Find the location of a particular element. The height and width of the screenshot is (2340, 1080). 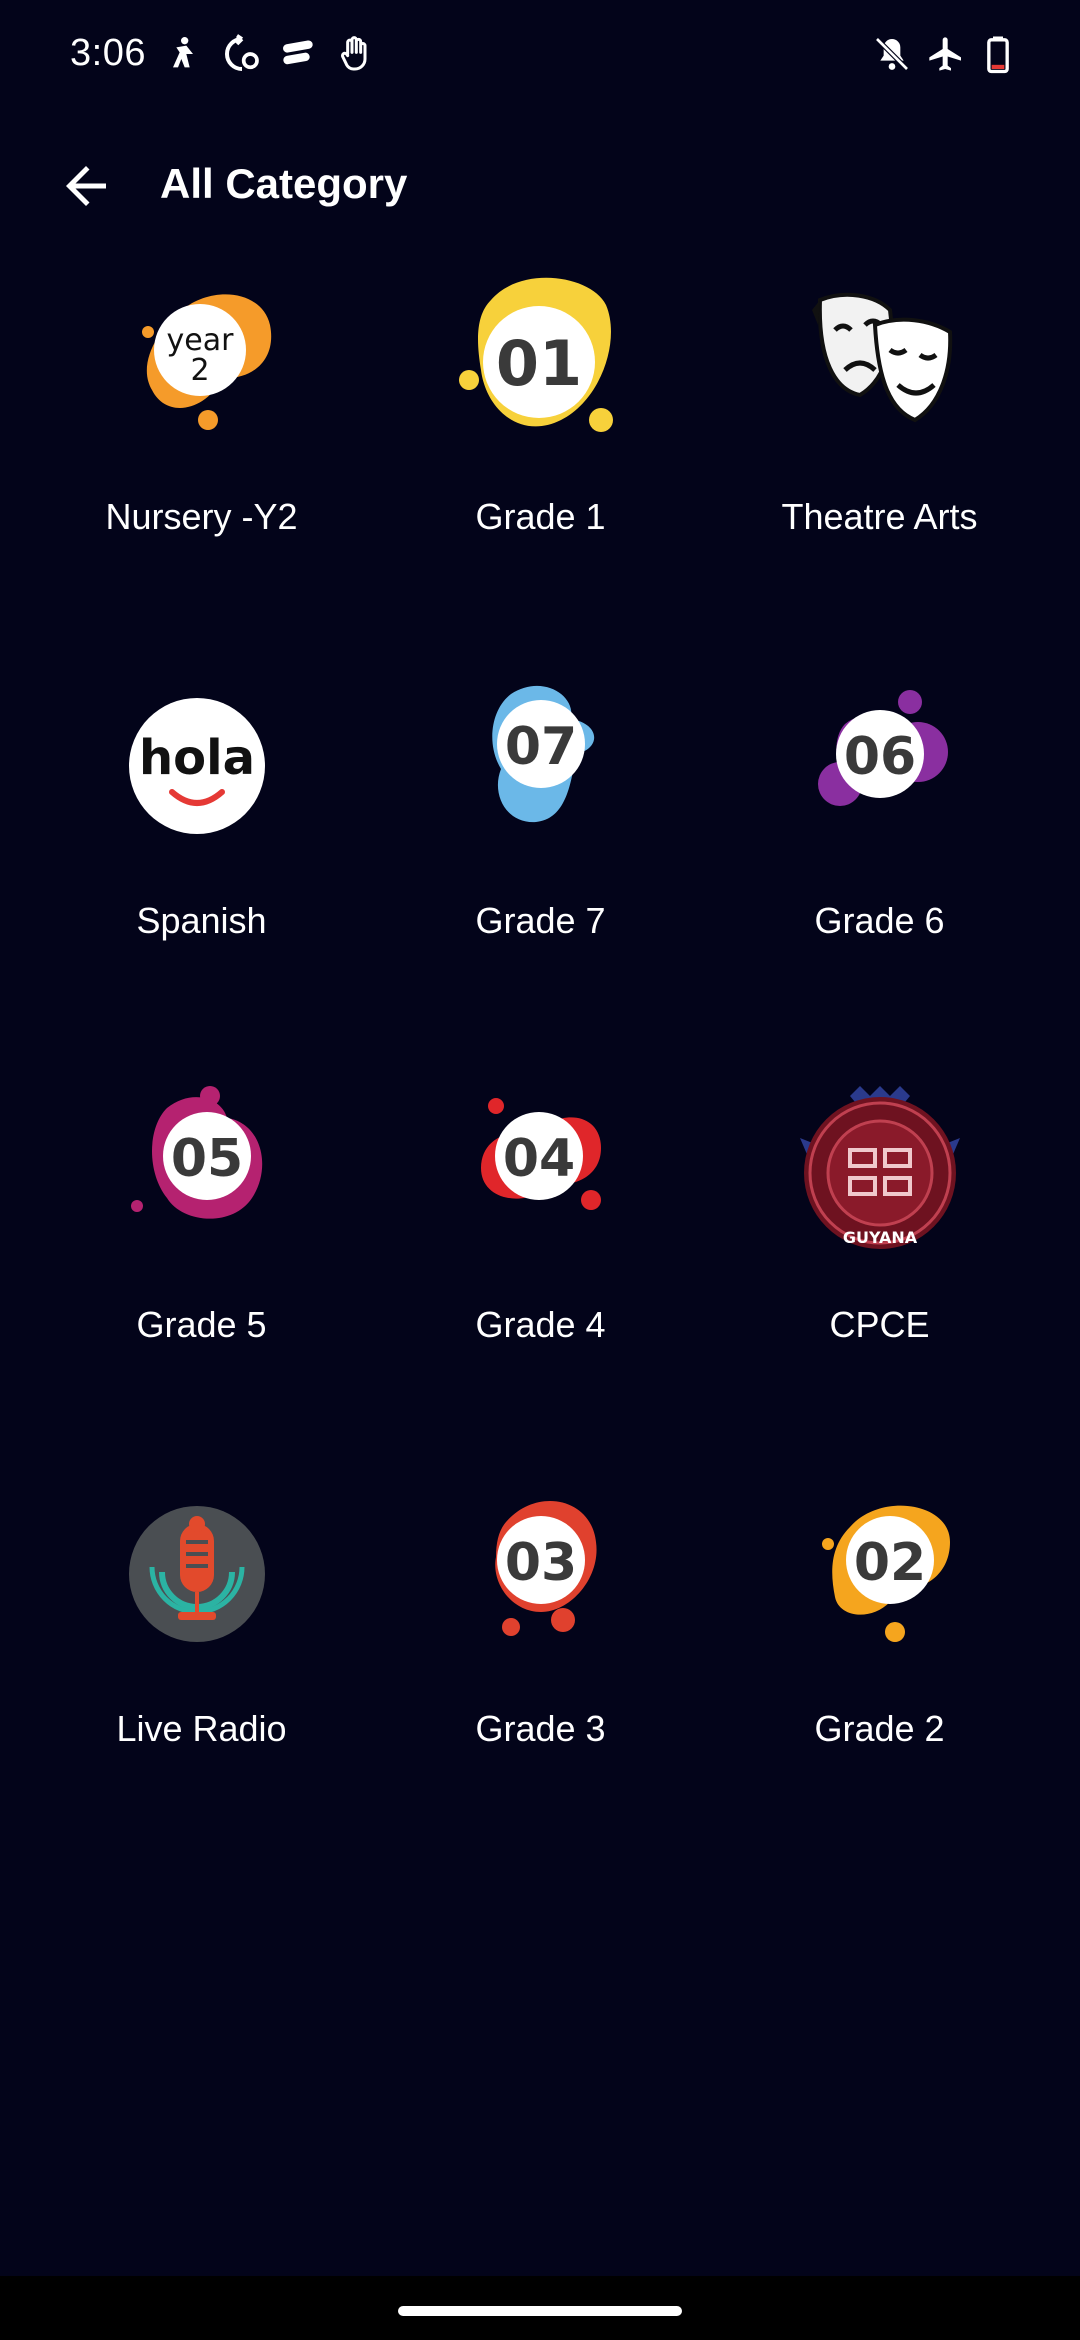

page-title: All Category is located at coordinates (284, 183).